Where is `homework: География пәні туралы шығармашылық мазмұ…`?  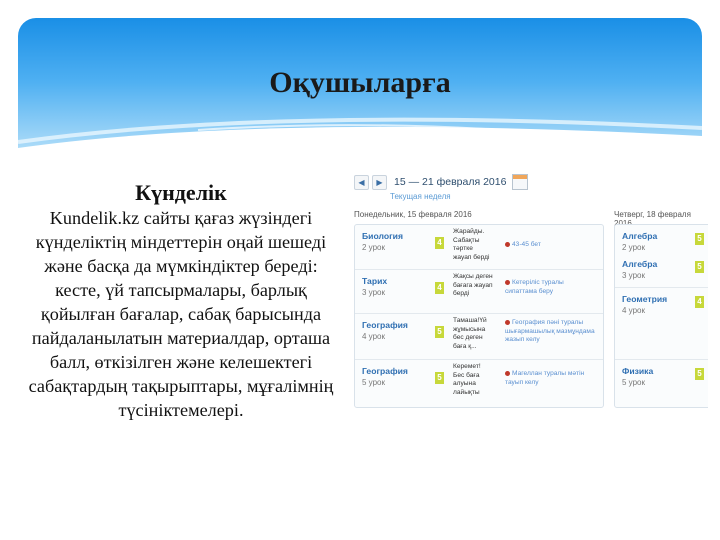
homework: География пәні туралы шығармашылық мазмұ… is located at coordinates (550, 332).